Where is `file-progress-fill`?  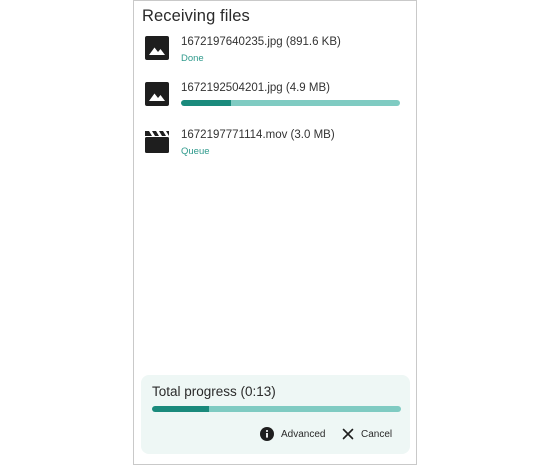 file-progress-fill is located at coordinates (206, 103).